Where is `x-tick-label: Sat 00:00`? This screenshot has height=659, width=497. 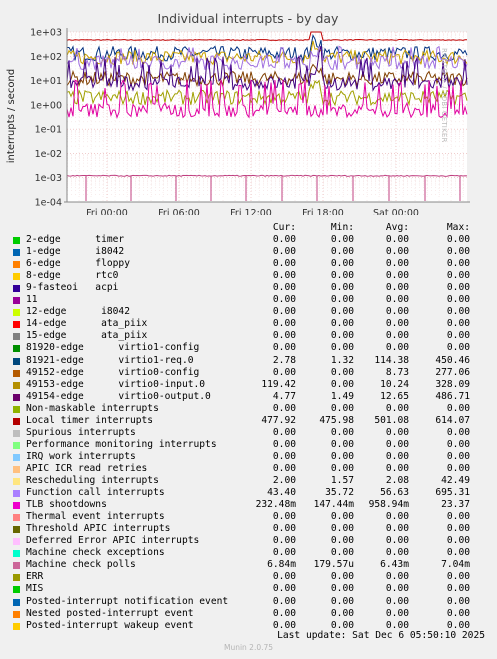 x-tick-label: Sat 00:00 is located at coordinates (396, 211).